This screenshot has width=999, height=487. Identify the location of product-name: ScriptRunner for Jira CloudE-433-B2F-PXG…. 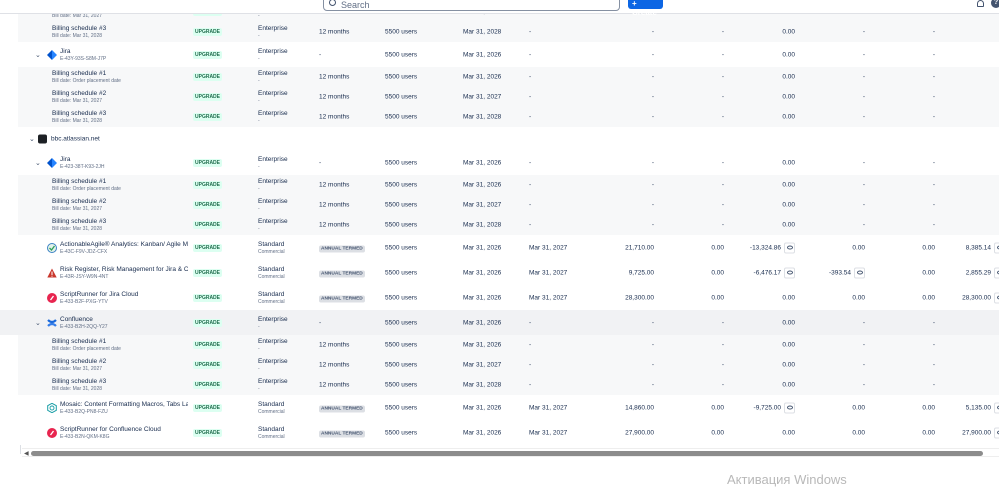
(124, 298).